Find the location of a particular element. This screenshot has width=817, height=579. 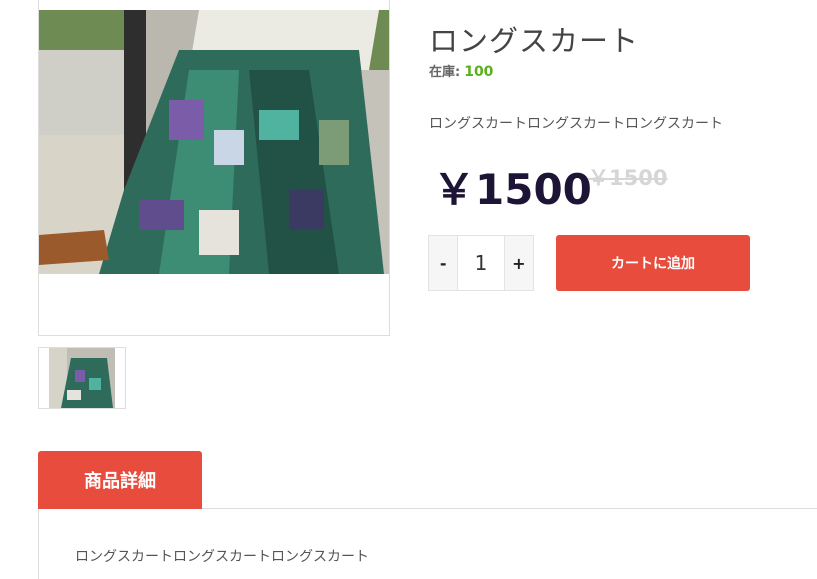

quantity-stepper: - 1 + is located at coordinates (481, 263).